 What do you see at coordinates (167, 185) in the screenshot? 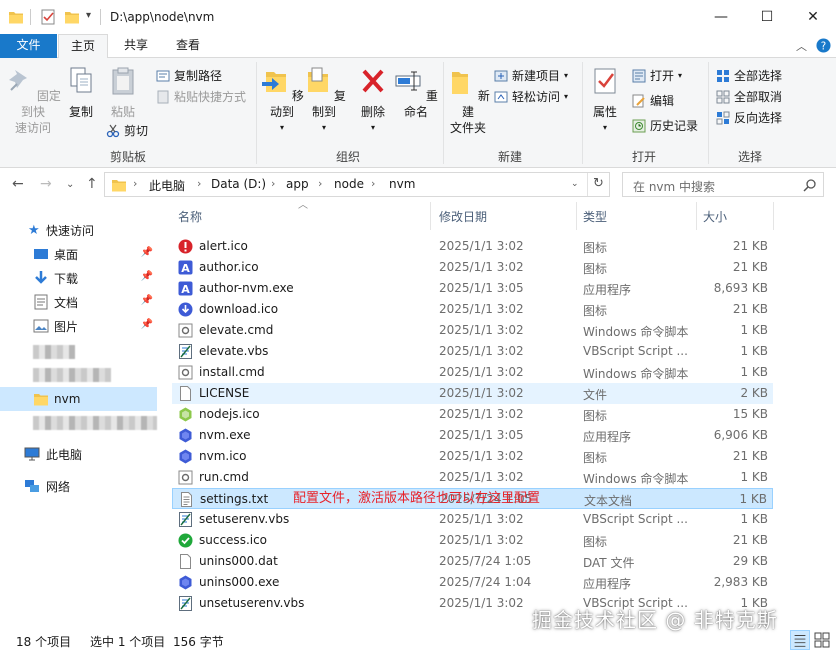
I see `breadcrumb-this-pc: 此电脑` at bounding box center [167, 185].